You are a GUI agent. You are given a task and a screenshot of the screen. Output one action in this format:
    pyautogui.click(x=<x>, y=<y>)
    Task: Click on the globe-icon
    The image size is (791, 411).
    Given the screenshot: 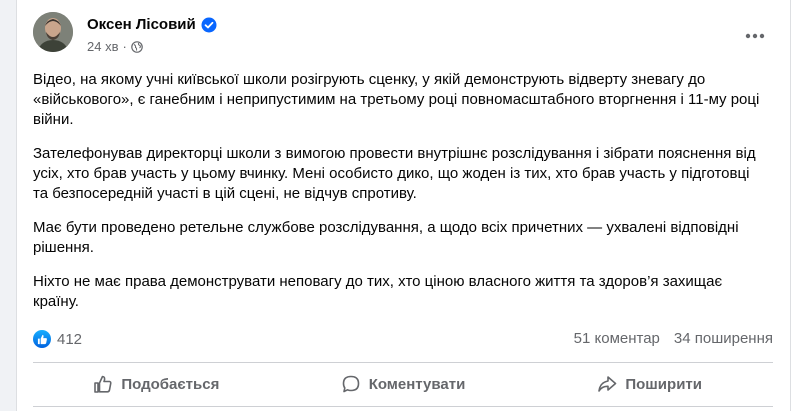 What is the action you would take?
    pyautogui.click(x=137, y=46)
    